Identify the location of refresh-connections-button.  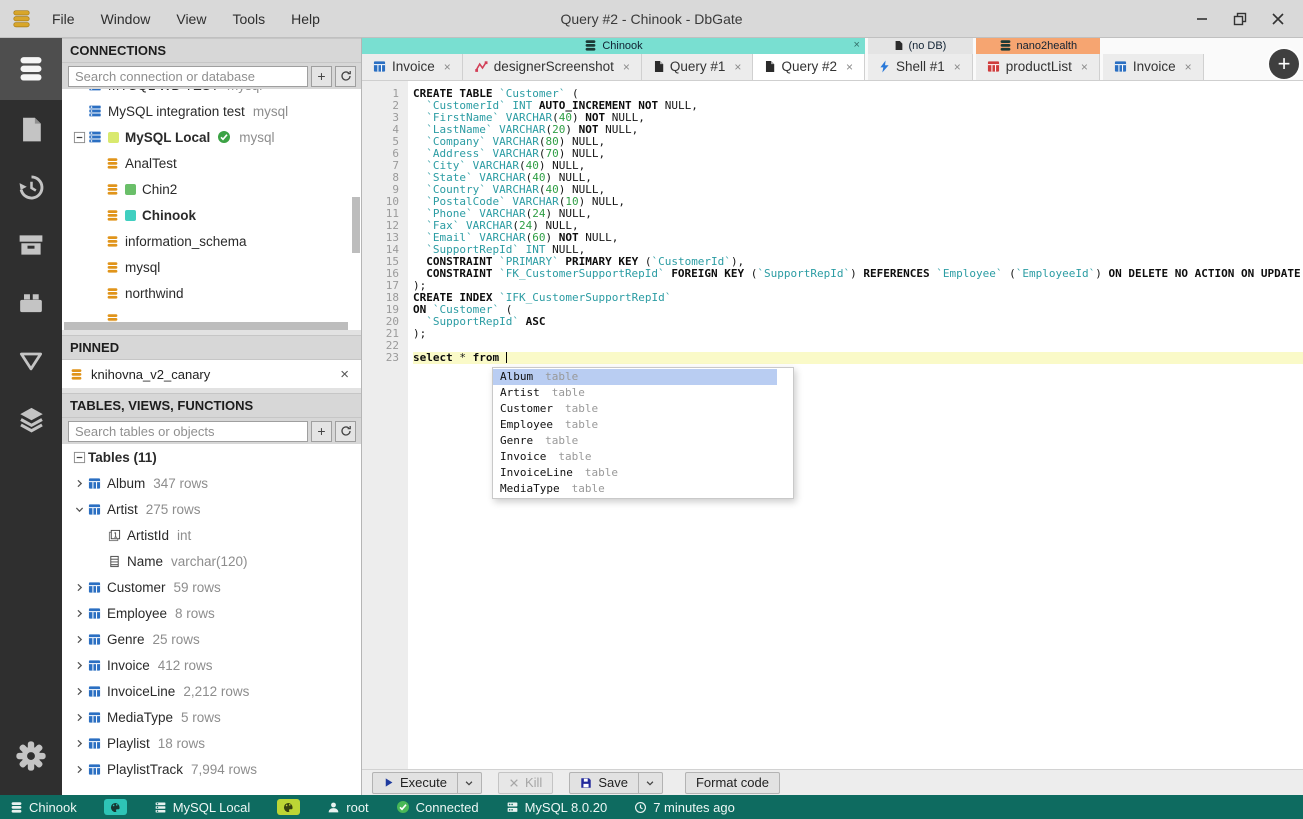
(345, 76).